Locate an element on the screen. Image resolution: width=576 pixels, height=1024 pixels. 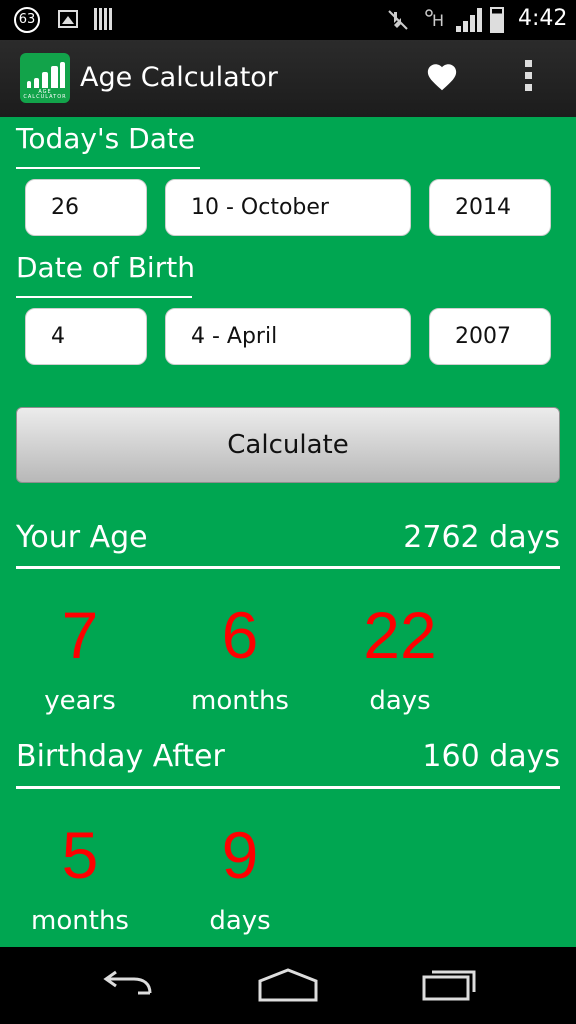
today-day-field: 26 is located at coordinates (86, 207).